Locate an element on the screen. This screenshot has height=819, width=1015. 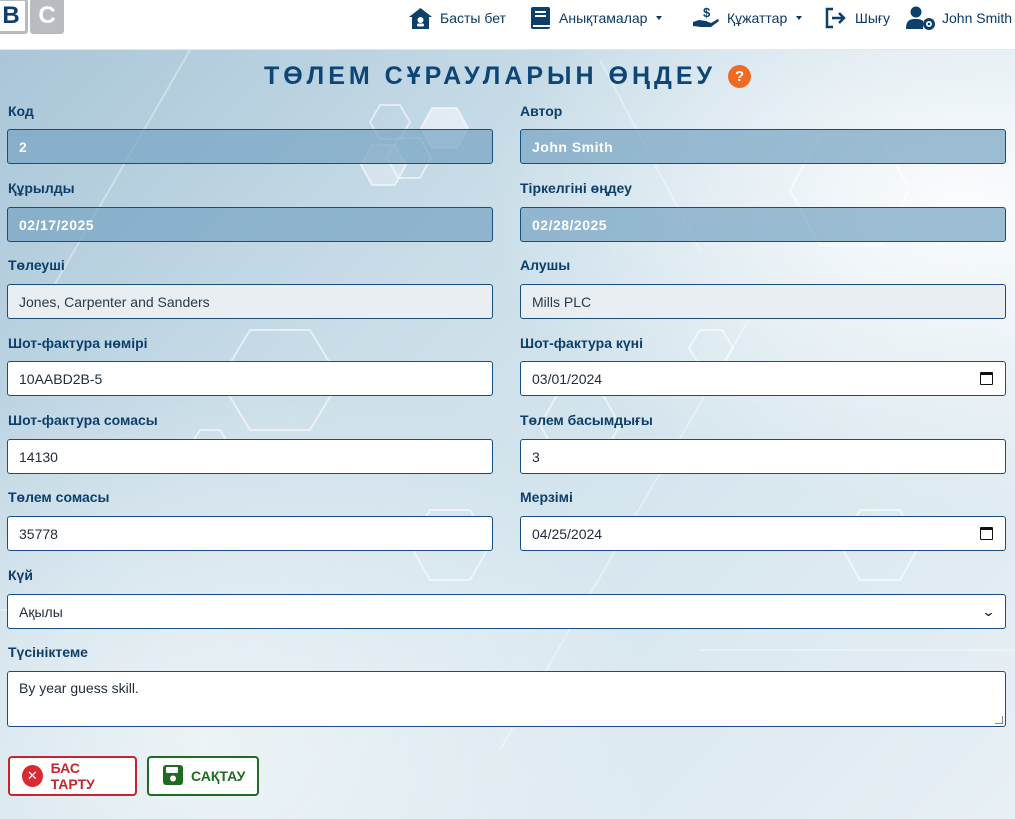
nav-documents: $ Құжаттар is located at coordinates (747, 18).